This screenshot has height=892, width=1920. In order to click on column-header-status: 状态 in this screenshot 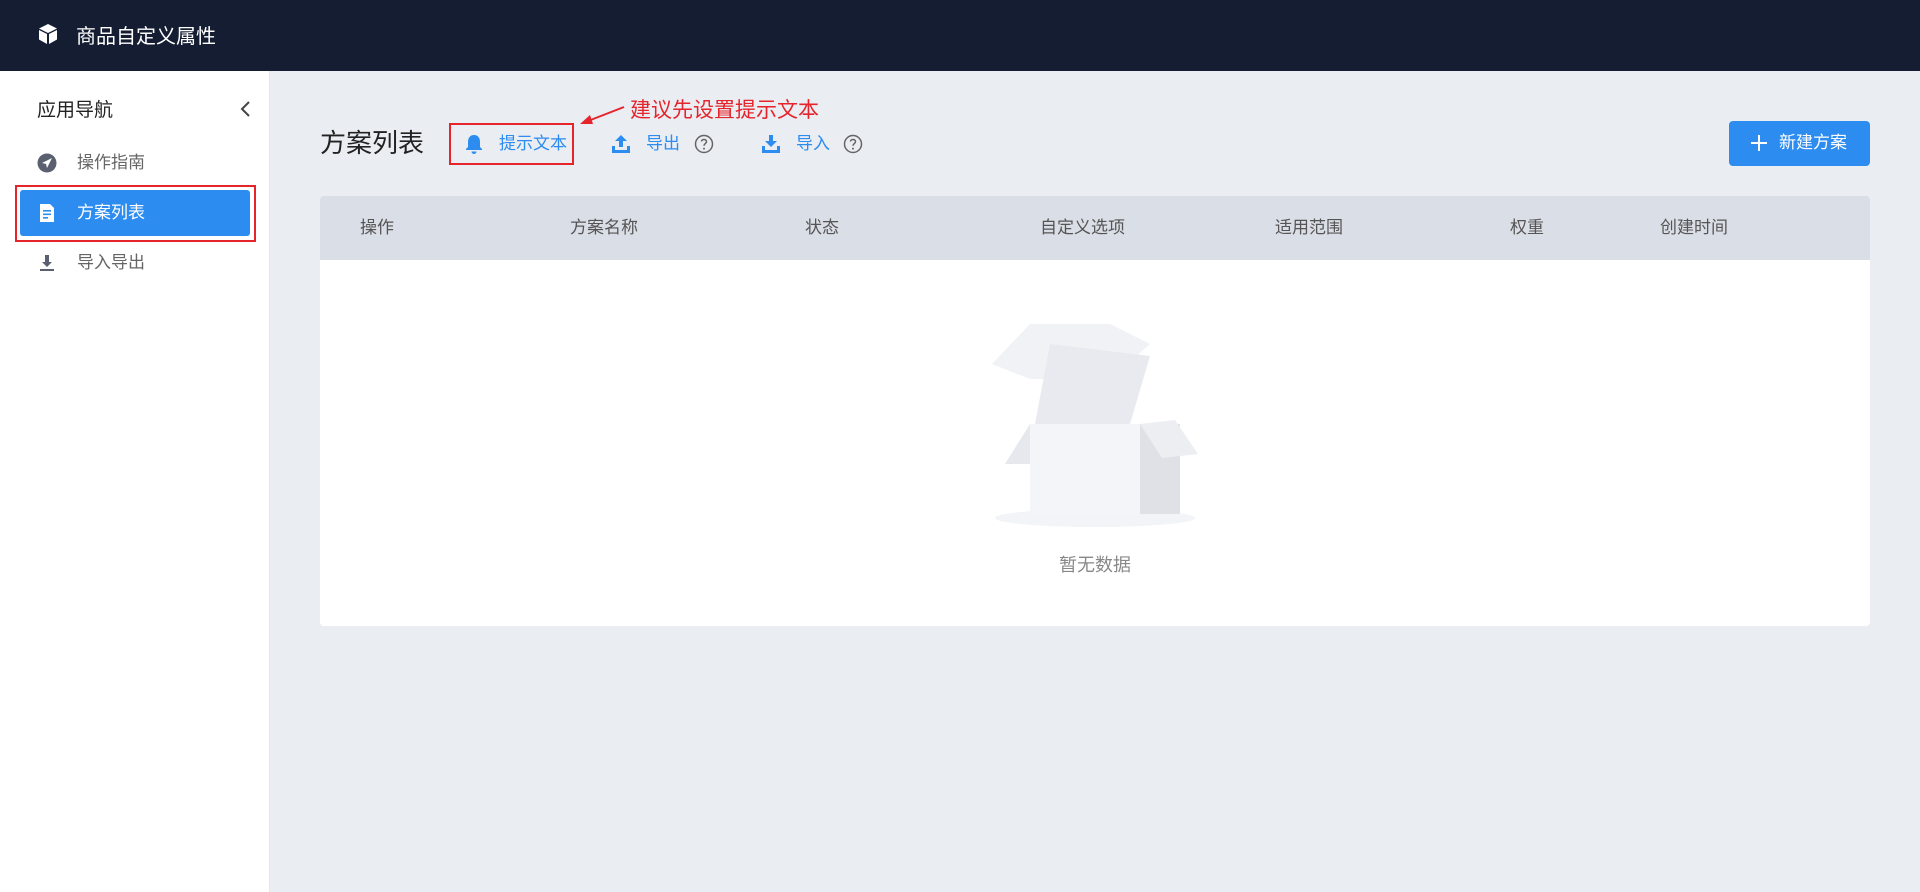, I will do `click(822, 228)`.